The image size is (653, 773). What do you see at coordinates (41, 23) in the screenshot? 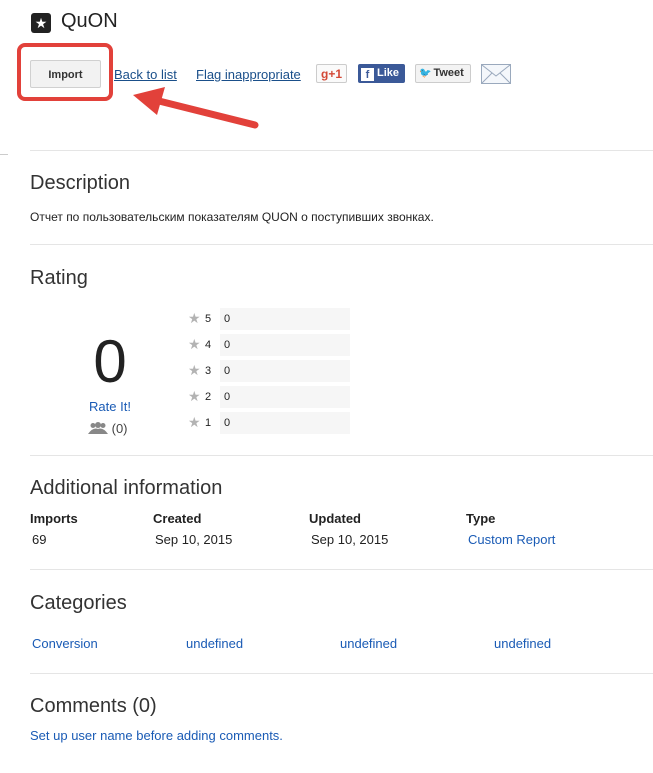
I see `star-badge-icon: ★` at bounding box center [41, 23].